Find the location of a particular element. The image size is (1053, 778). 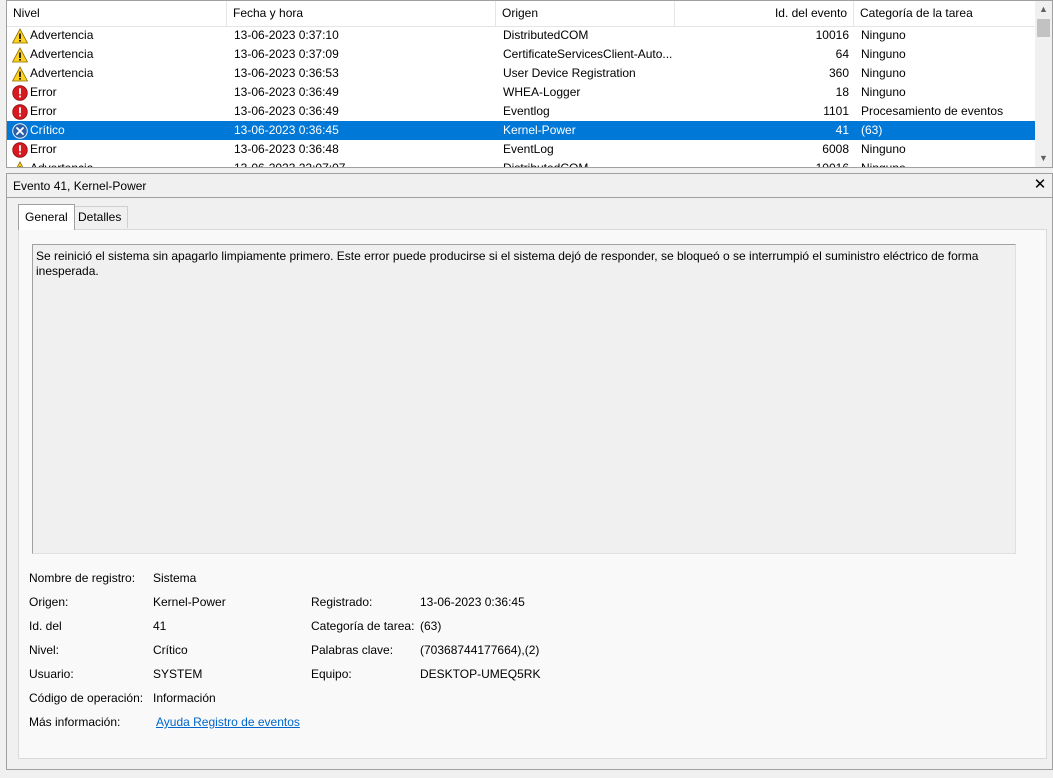

log-name-label: Nombre de registro: is located at coordinates (82, 578).